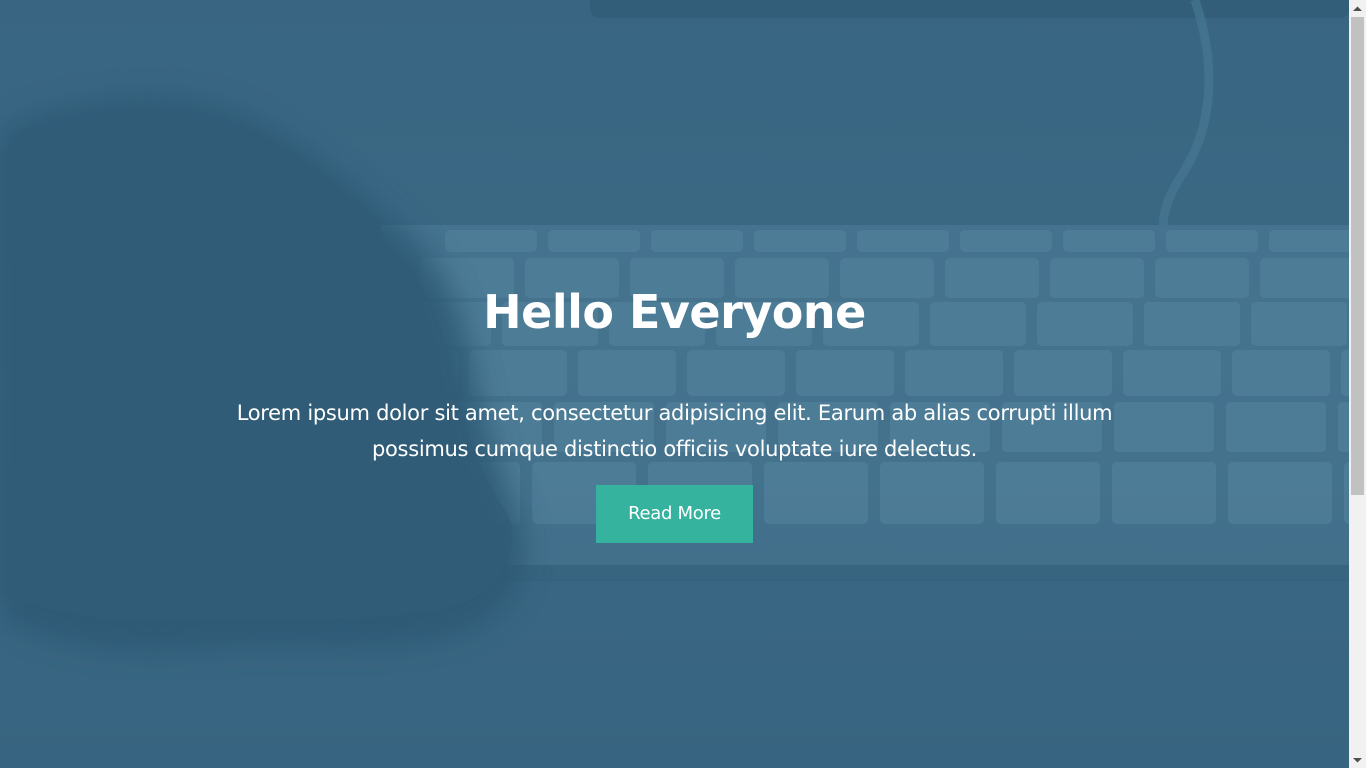  I want to click on scrollbar-thumb, so click(1357, 256).